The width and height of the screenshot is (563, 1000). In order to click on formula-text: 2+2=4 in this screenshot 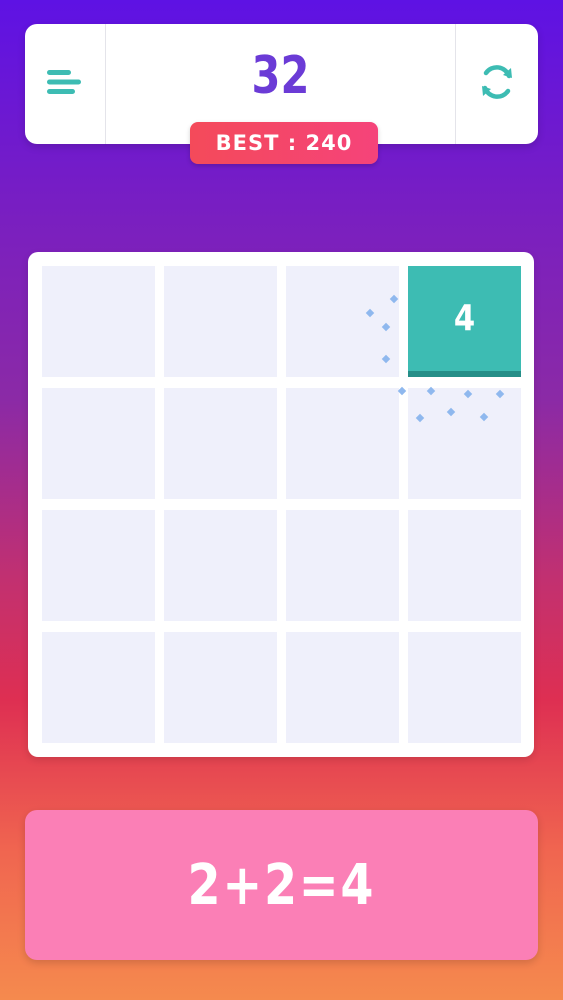, I will do `click(281, 885)`.